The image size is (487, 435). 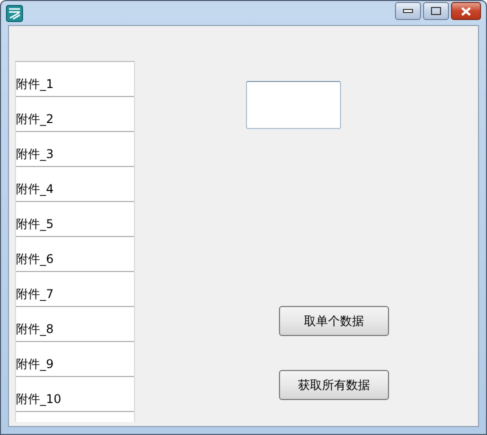 What do you see at coordinates (75, 149) in the screenshot?
I see `list-item: 附件_3` at bounding box center [75, 149].